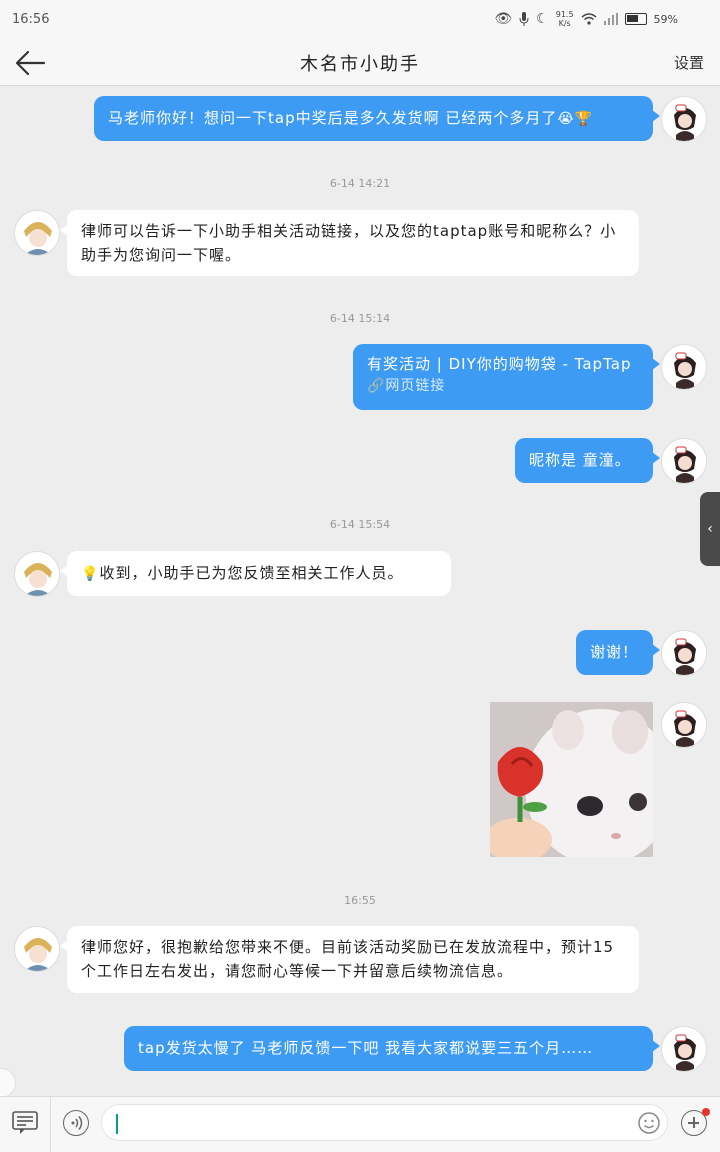  What do you see at coordinates (706, 1112) in the screenshot?
I see `notification-dot` at bounding box center [706, 1112].